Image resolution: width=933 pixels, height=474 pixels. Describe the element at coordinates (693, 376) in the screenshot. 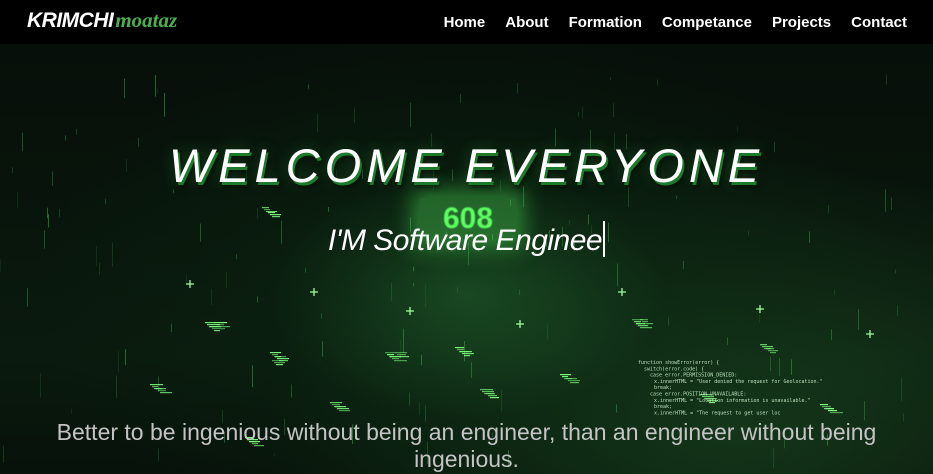

I see `code-snippet-line: case error.PERMISSION_DENIED:` at that location.